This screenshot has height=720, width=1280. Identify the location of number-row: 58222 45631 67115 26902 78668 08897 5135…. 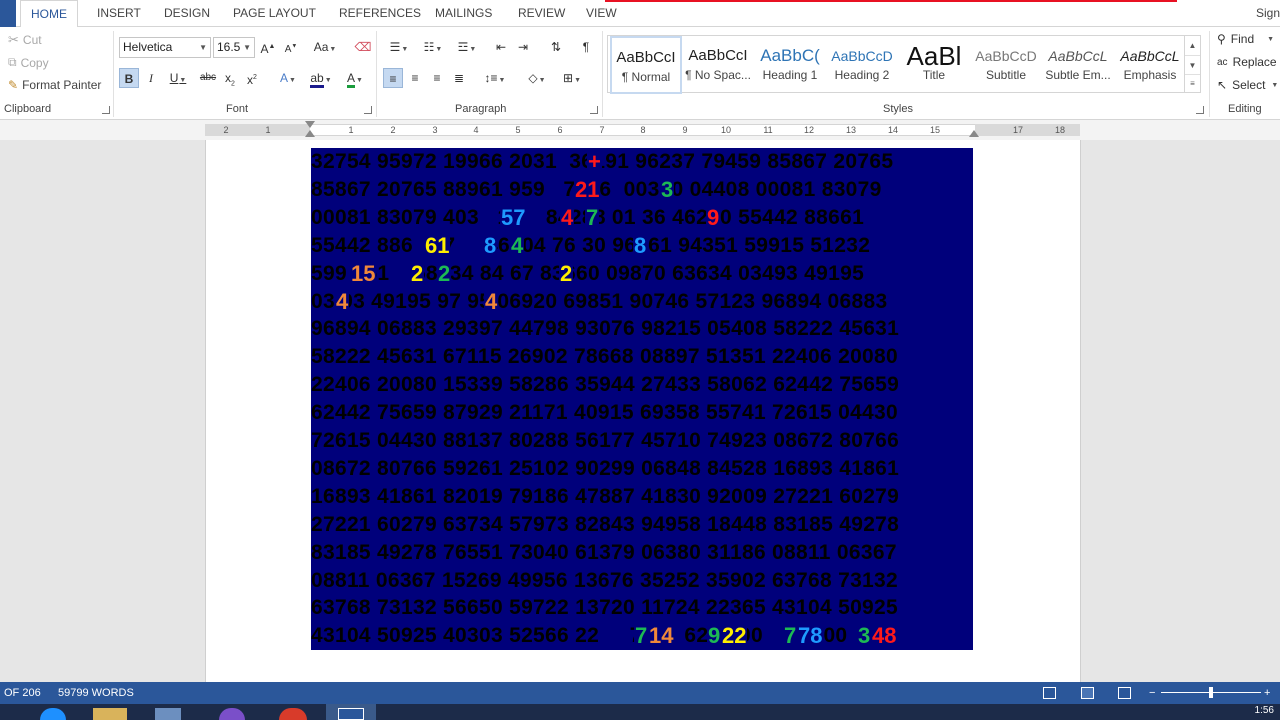
(642, 357).